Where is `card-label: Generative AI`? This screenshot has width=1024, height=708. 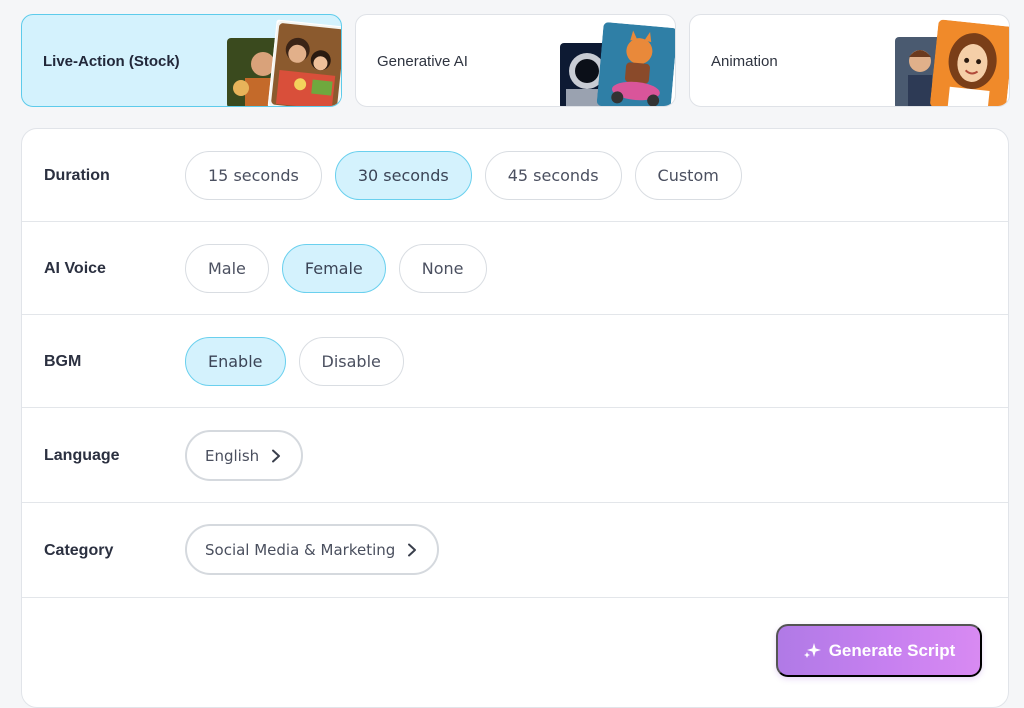 card-label: Generative AI is located at coordinates (422, 61).